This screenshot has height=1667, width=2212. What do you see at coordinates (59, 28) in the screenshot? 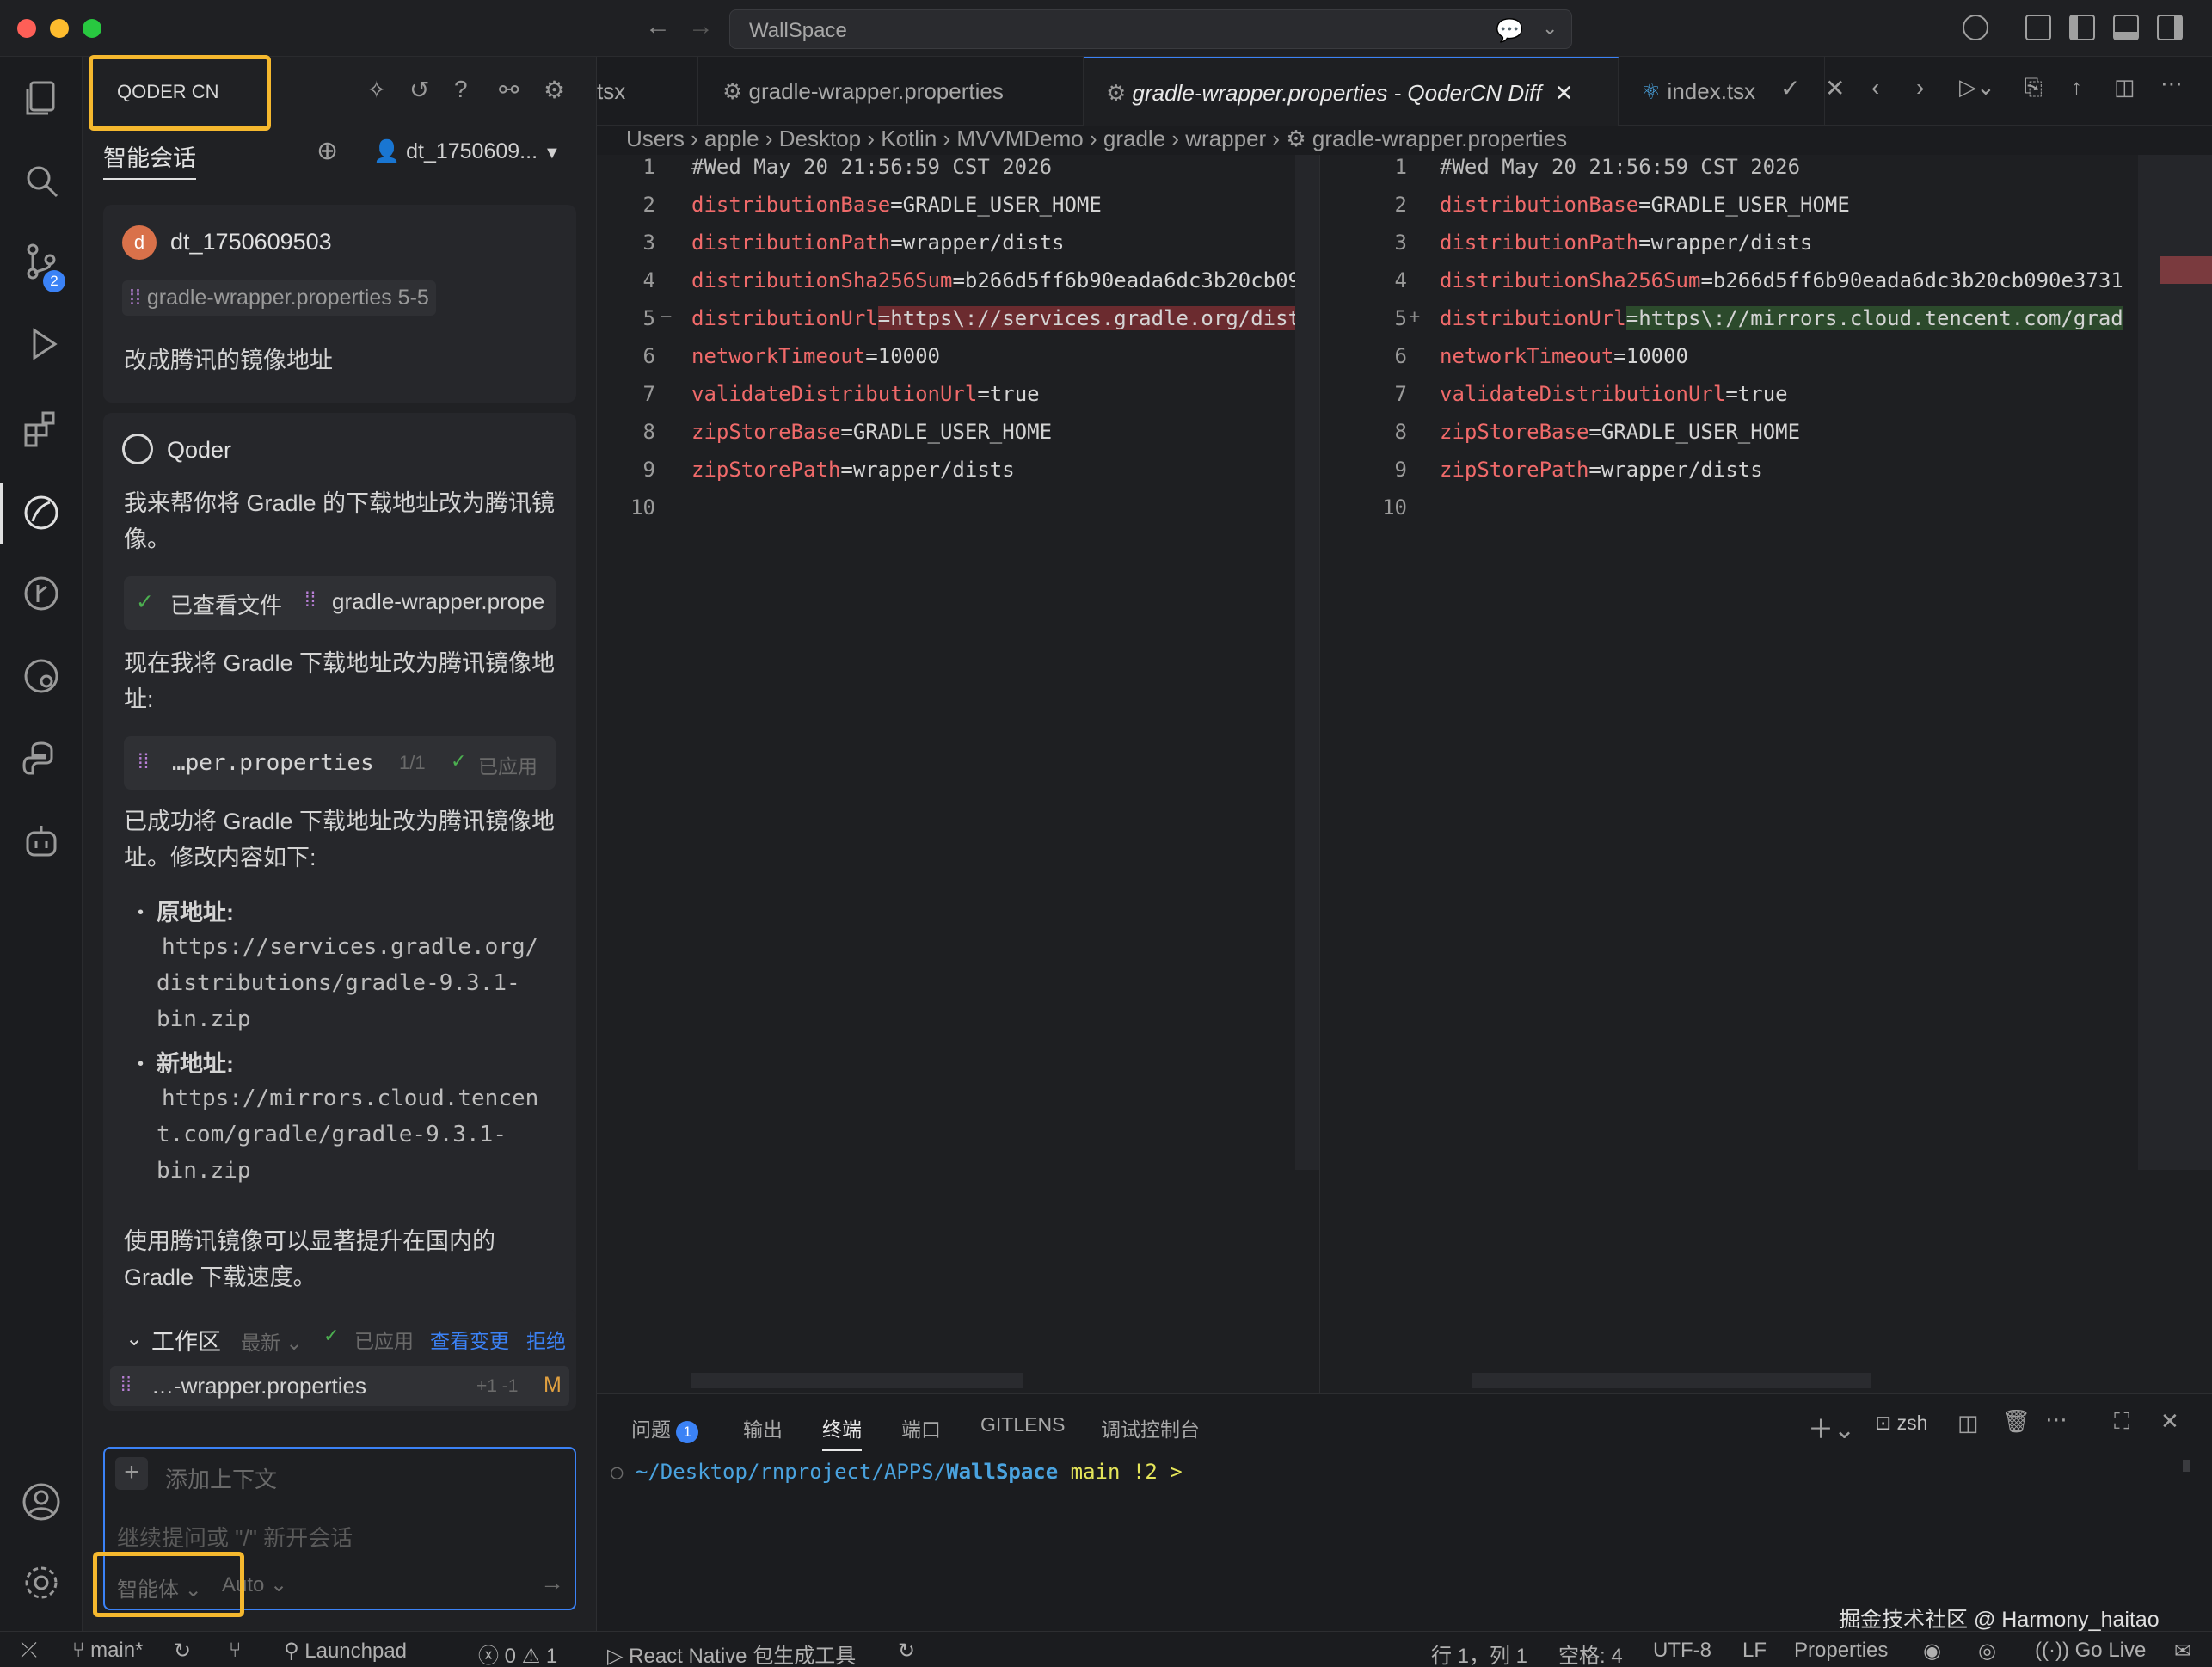
I see `minimize-window-button` at bounding box center [59, 28].